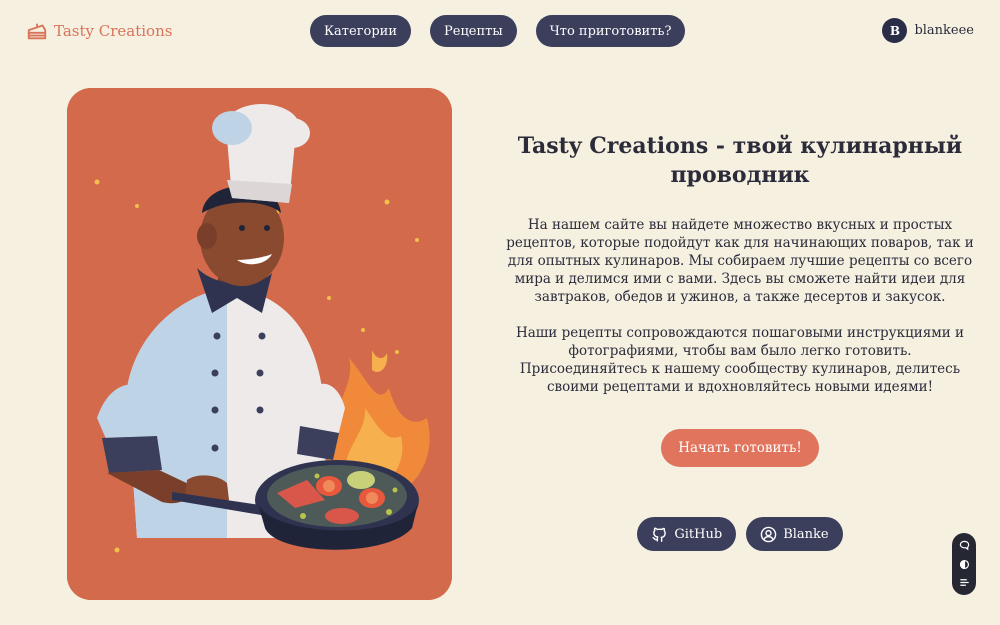 The width and height of the screenshot is (1000, 625). What do you see at coordinates (964, 545) in the screenshot?
I see `chat-bubble-icon` at bounding box center [964, 545].